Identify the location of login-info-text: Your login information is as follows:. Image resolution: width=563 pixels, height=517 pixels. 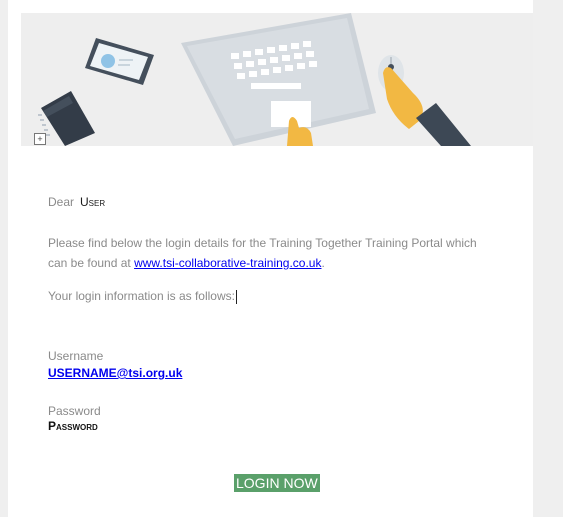
(141, 296).